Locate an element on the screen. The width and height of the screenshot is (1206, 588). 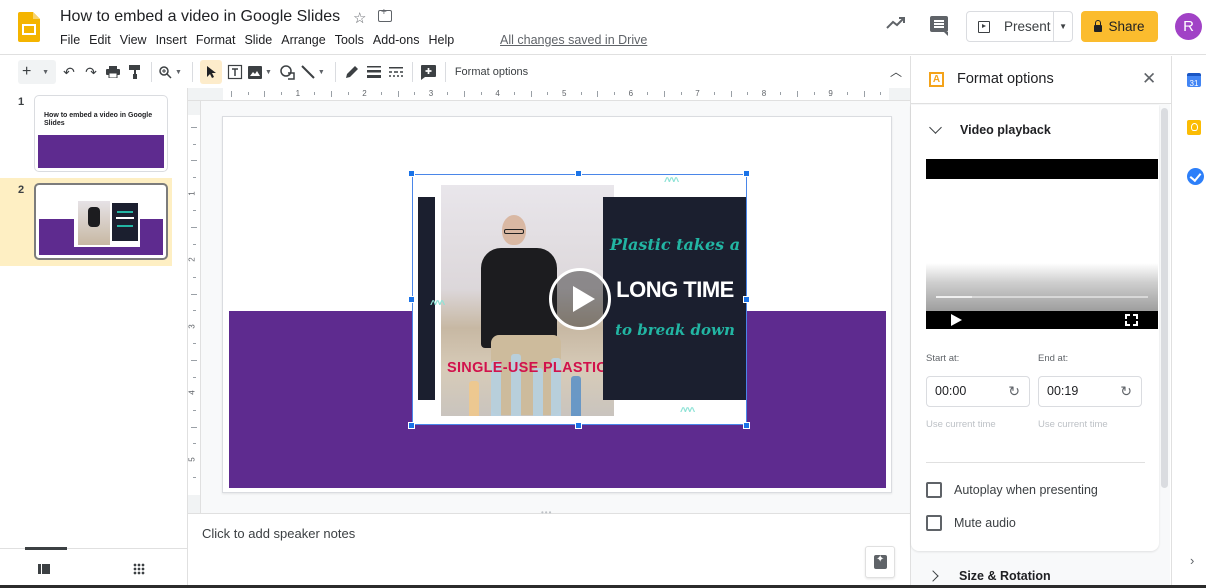
present-options-dropdown: ▼ is located at coordinates (1063, 26).